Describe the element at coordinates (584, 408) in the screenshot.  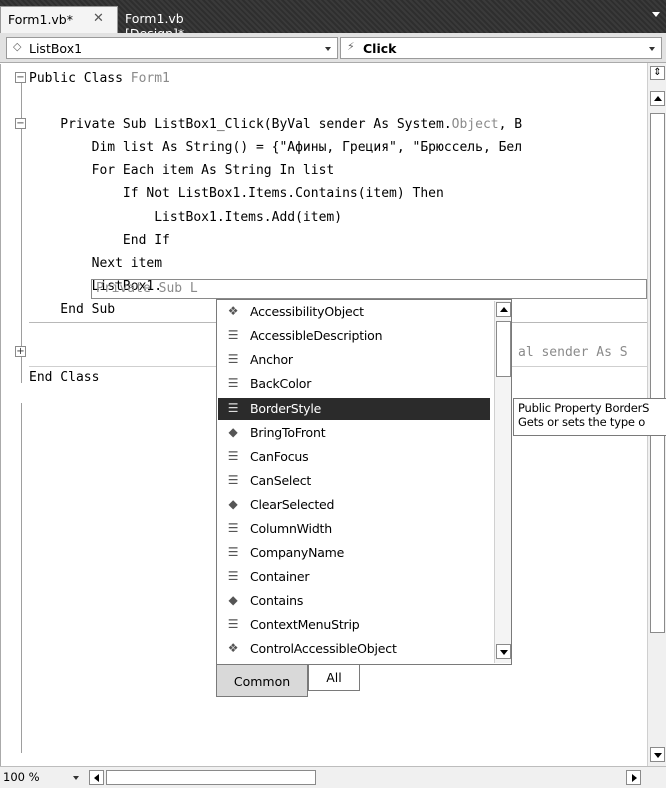
I see `tooltip-signature: Public Property BorderS` at that location.